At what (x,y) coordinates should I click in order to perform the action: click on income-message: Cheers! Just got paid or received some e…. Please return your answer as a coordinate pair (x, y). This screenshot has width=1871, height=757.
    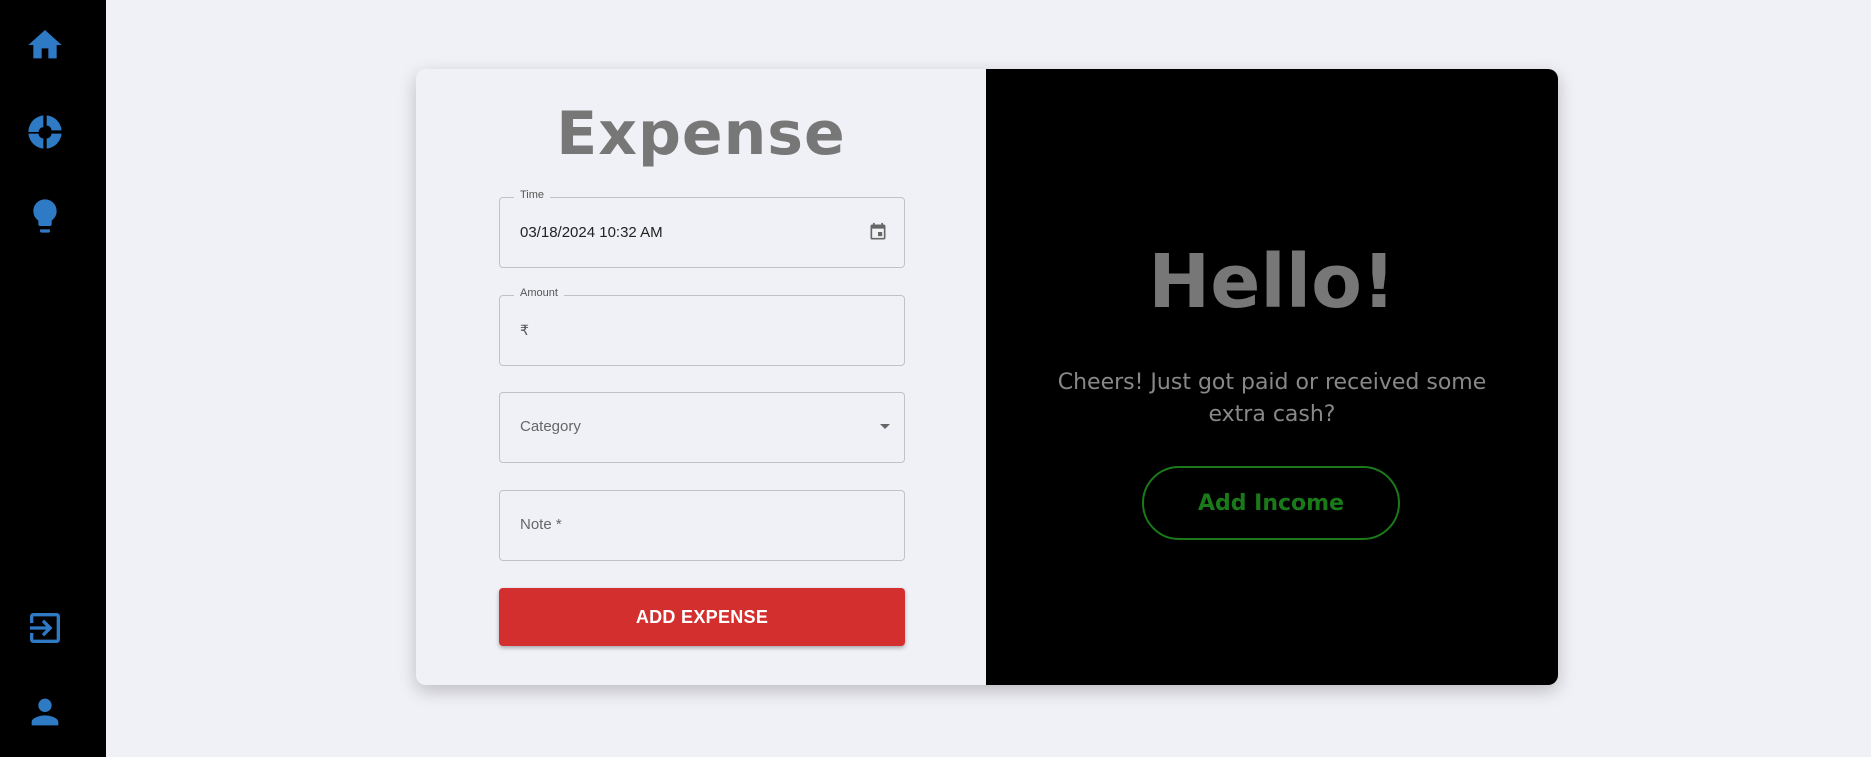
    Looking at the image, I should click on (1272, 398).